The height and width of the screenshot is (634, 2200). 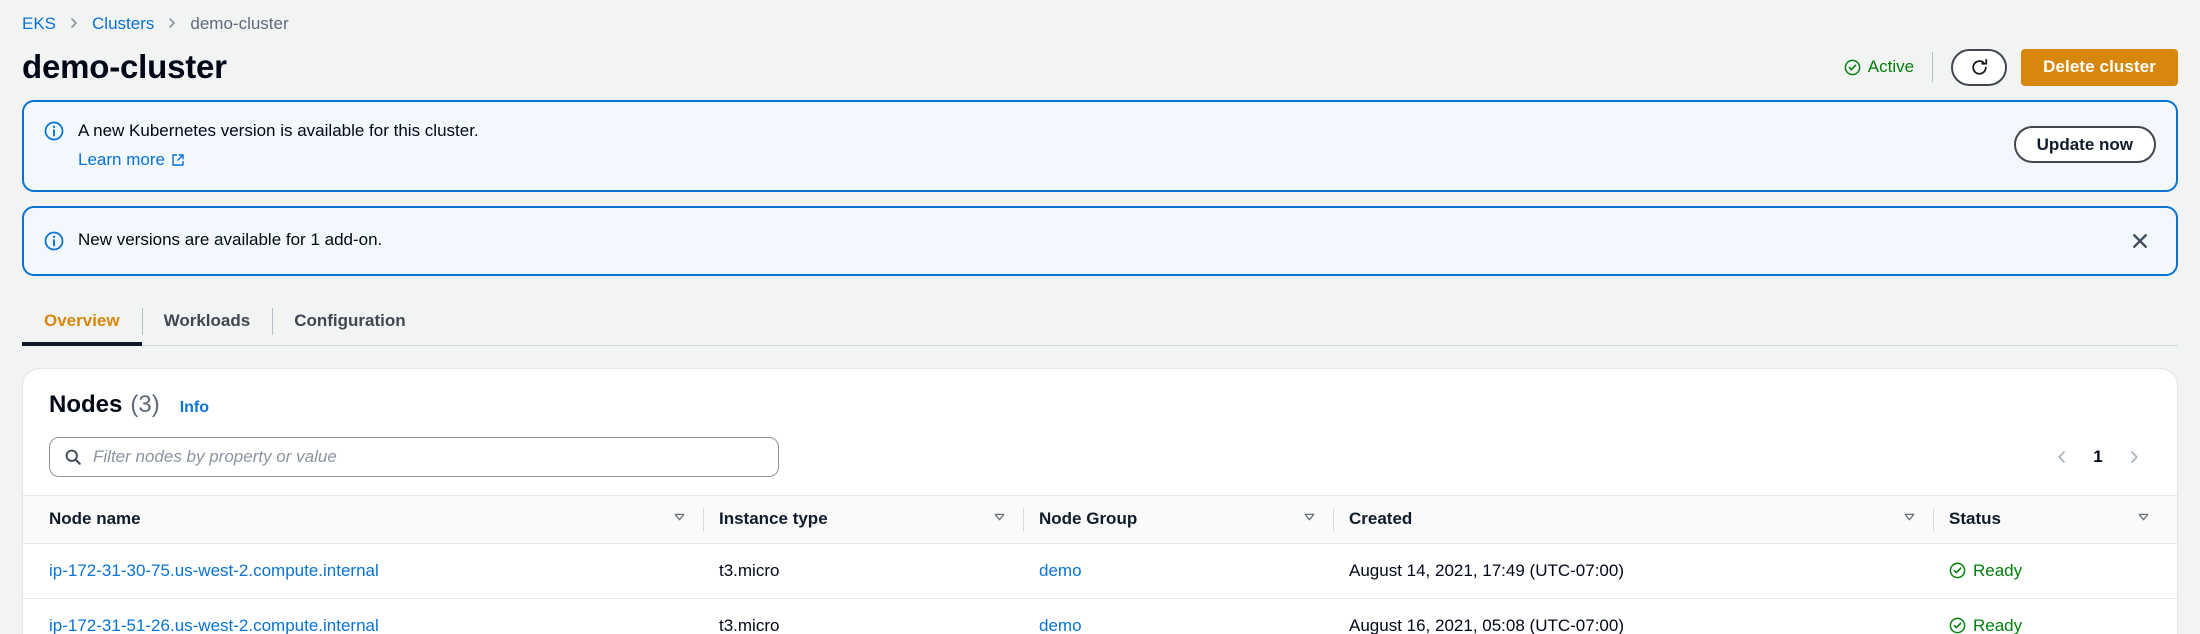 I want to click on pagination-prev-button, so click(x=2062, y=457).